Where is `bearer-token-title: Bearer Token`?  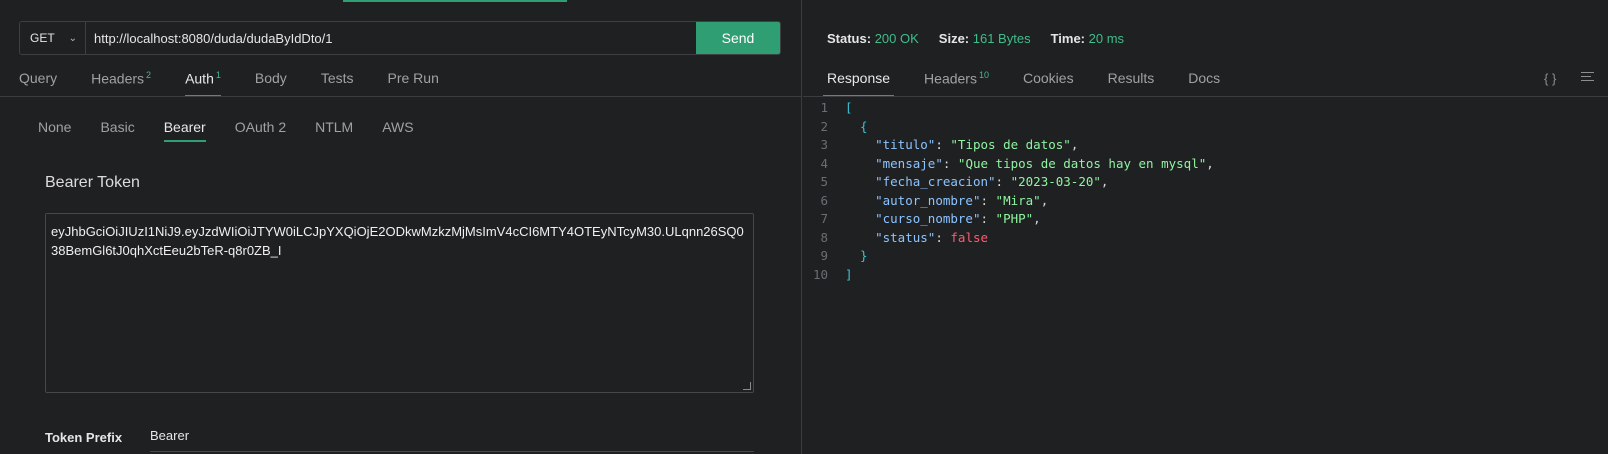
bearer-token-title: Bearer Token is located at coordinates (92, 182).